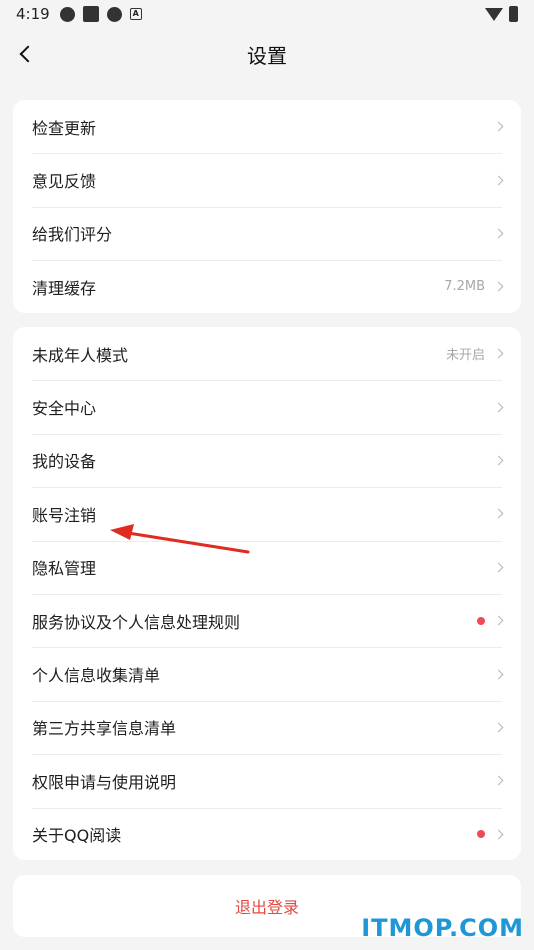 The image size is (534, 950). What do you see at coordinates (80, 355) in the screenshot?
I see `settings-item-label: 未成年人模式` at bounding box center [80, 355].